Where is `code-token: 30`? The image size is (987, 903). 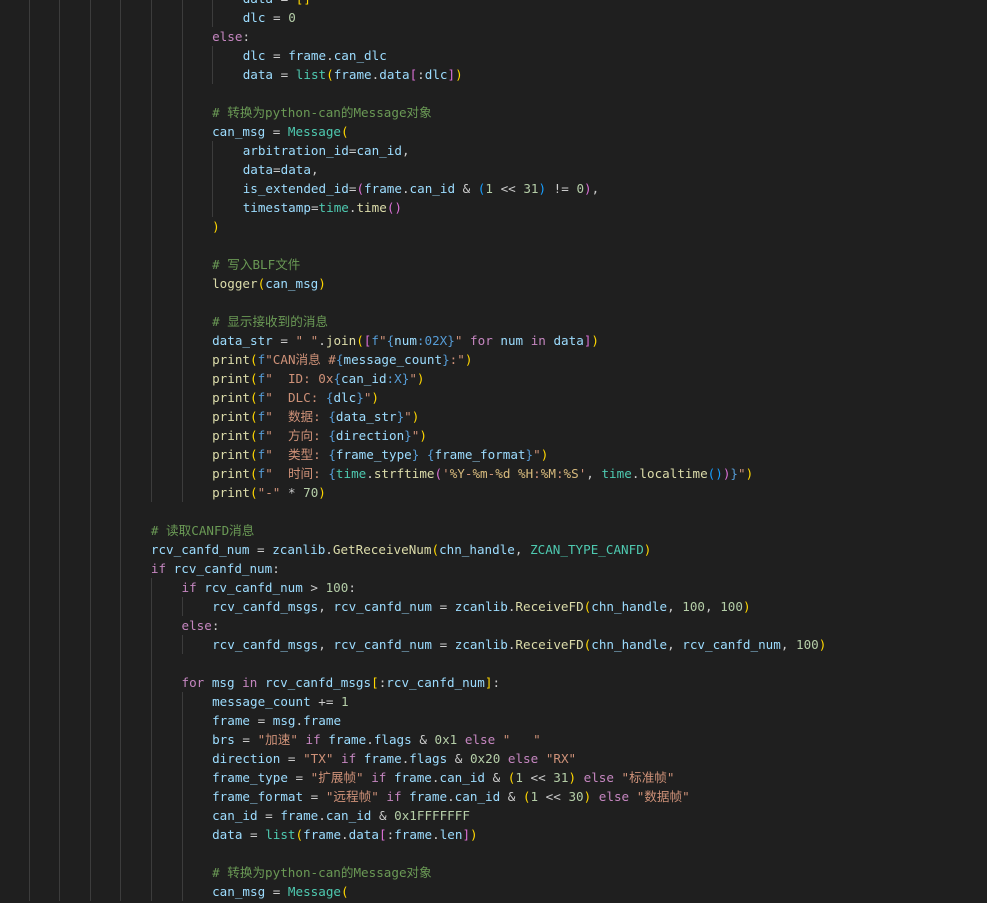 code-token: 30 is located at coordinates (576, 796).